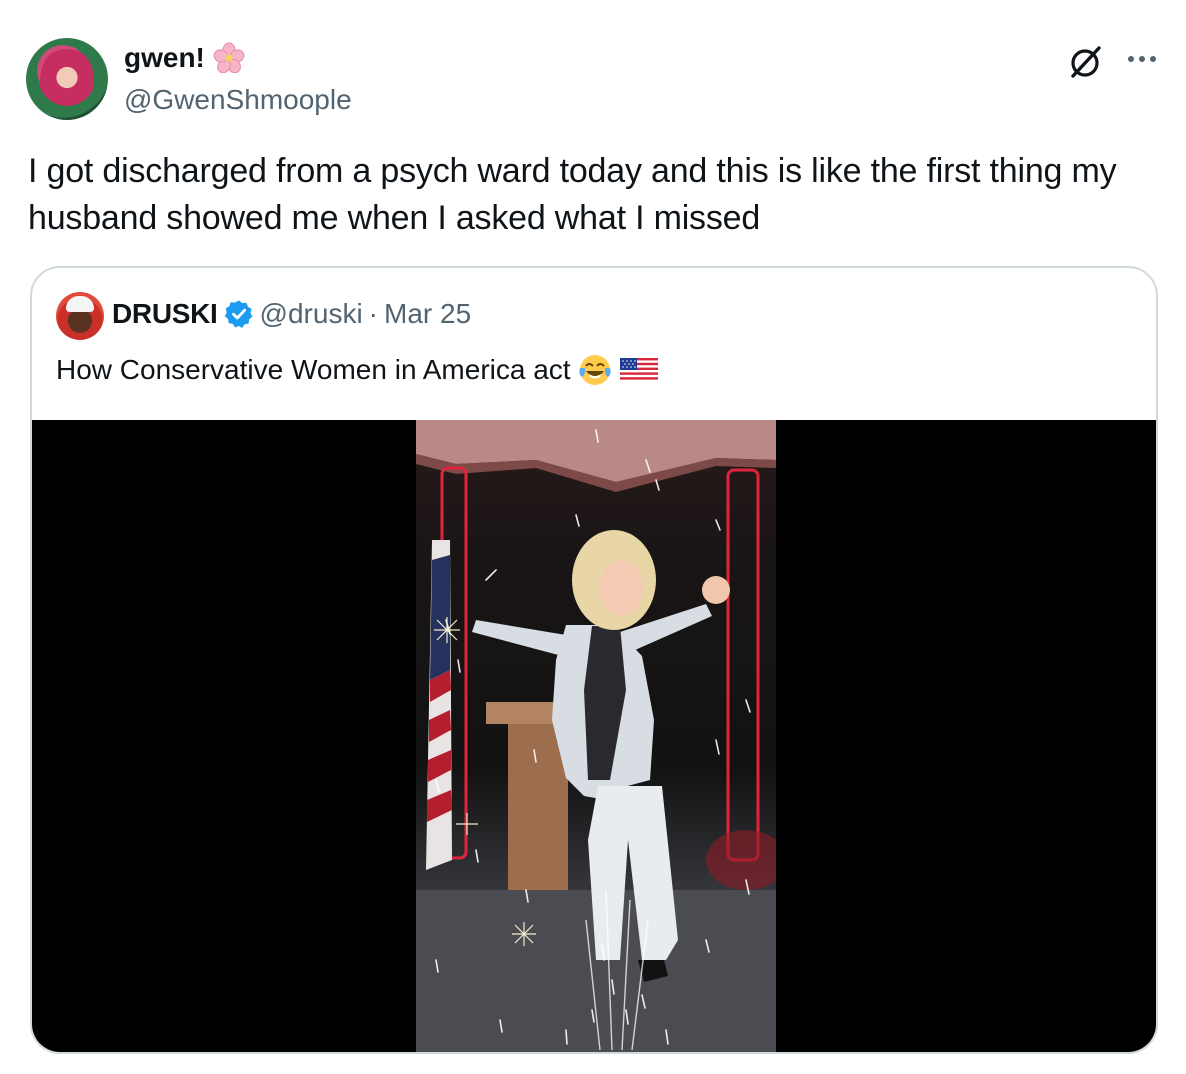 This screenshot has width=1186, height=1074. What do you see at coordinates (80, 316) in the screenshot?
I see `quoted-author-avatar` at bounding box center [80, 316].